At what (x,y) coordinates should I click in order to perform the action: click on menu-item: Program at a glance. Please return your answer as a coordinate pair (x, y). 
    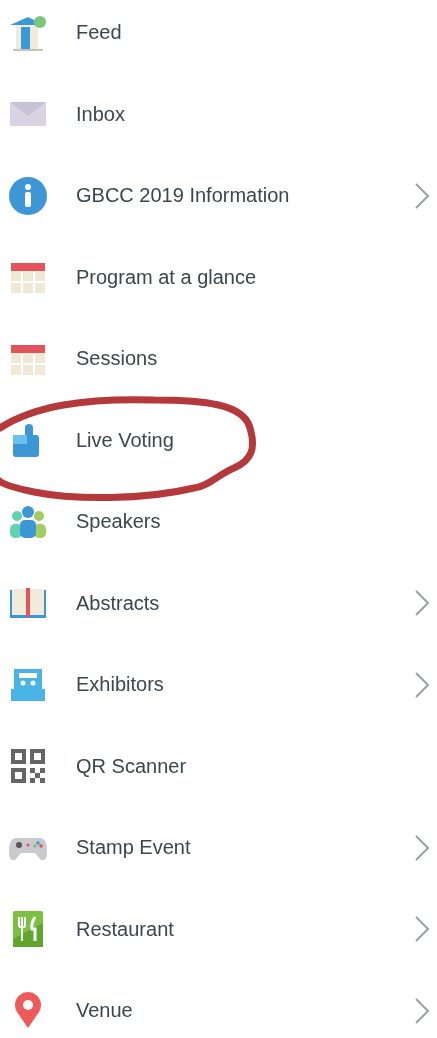
    Looking at the image, I should click on (254, 277).